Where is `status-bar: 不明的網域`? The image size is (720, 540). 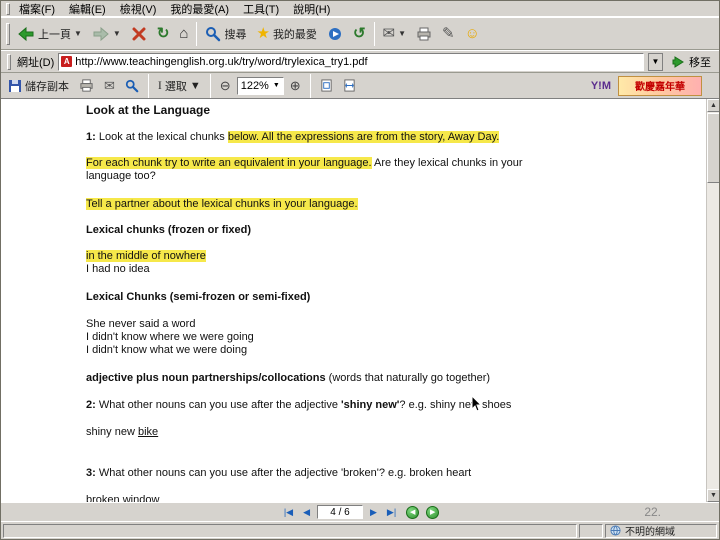 status-bar: 不明的網域 is located at coordinates (360, 530).